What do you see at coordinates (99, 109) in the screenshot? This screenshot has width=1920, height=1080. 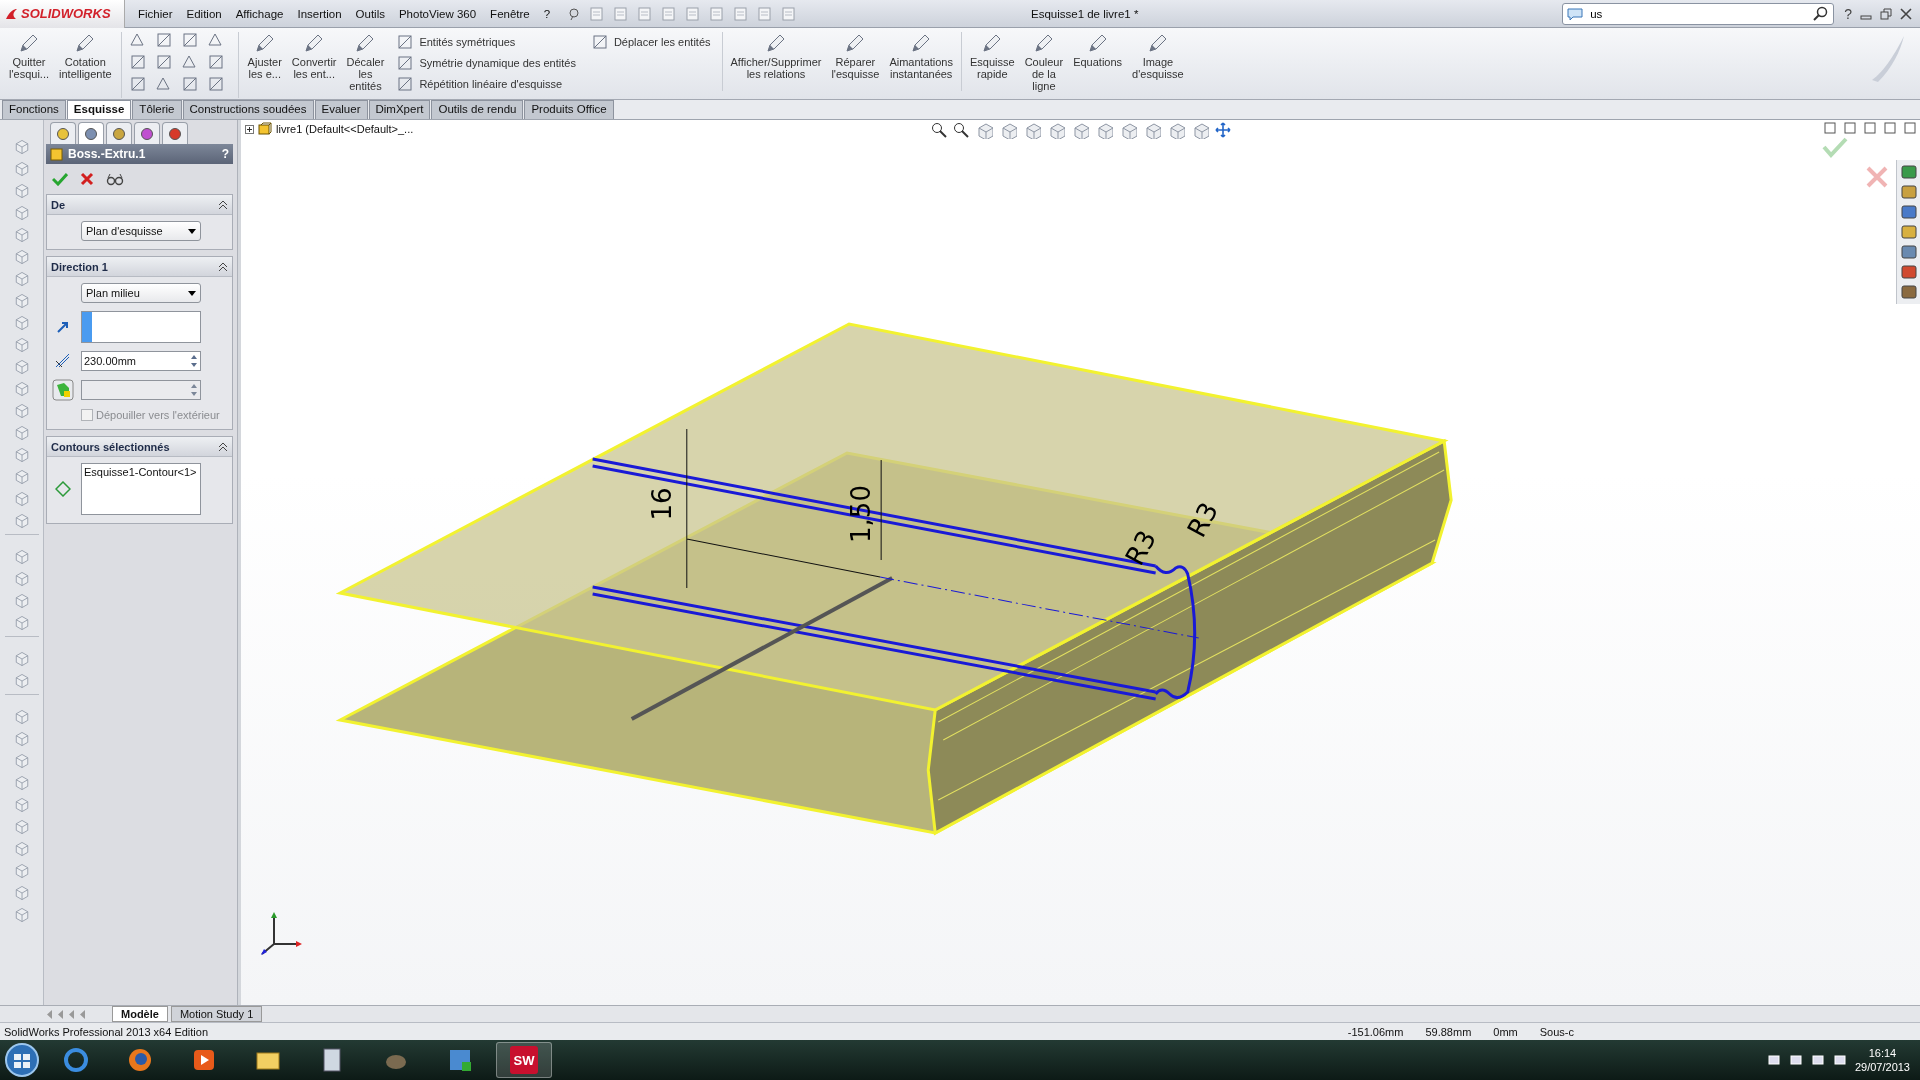 I see `tab: Esquisse` at bounding box center [99, 109].